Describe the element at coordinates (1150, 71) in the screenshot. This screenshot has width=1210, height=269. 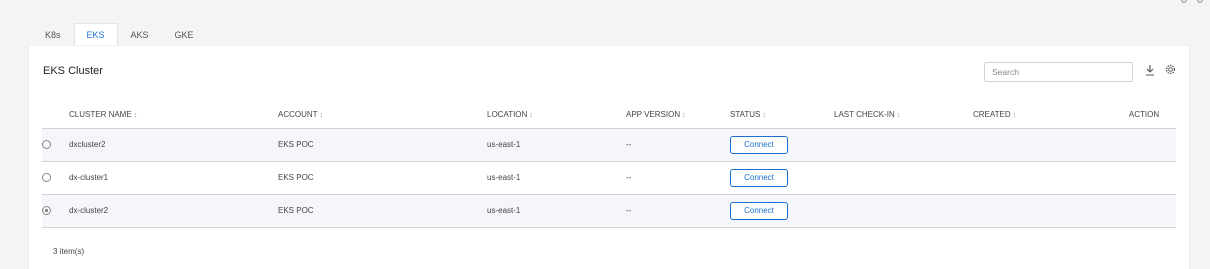
I see `download-icon` at that location.